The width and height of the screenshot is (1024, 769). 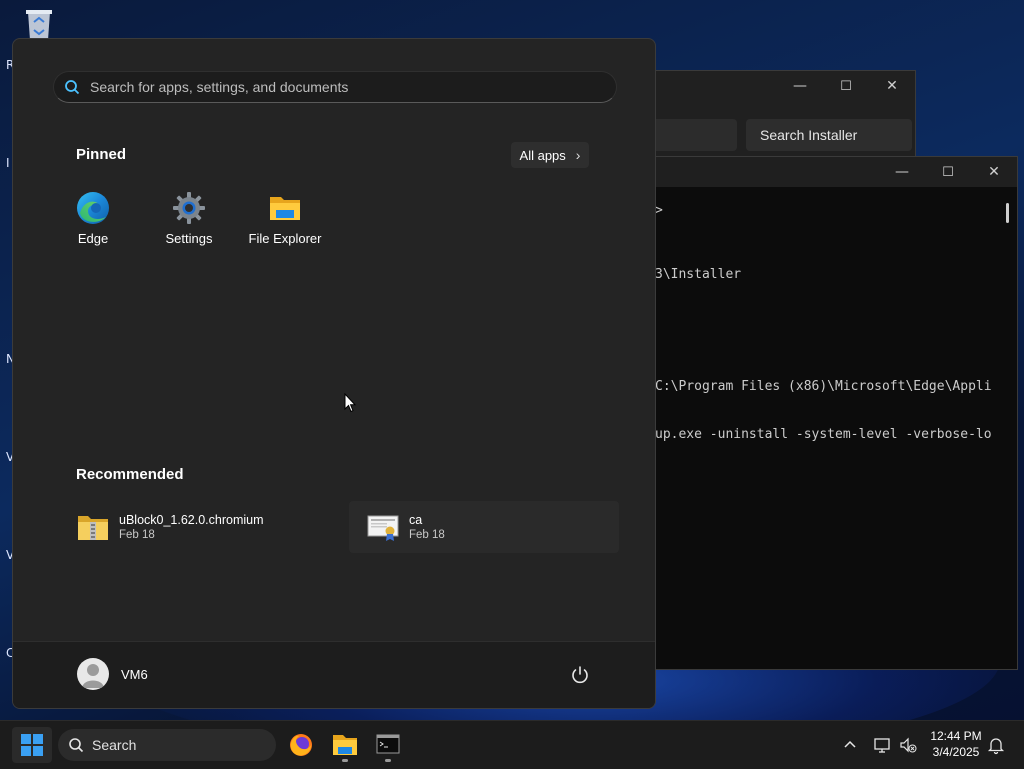 I want to click on search-installer-label: Search Installer, so click(x=809, y=135).